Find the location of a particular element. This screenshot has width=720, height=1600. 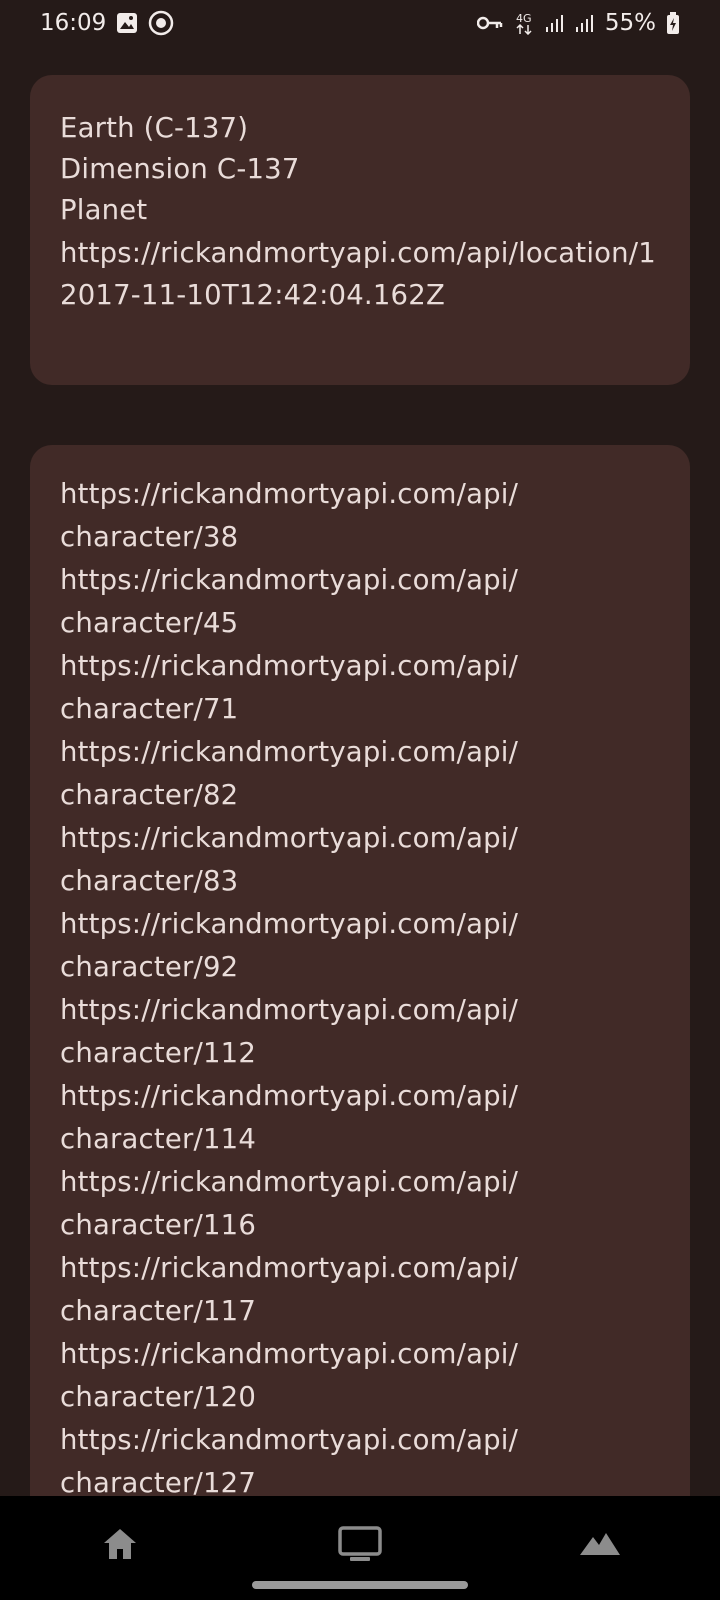

monitor-icon is located at coordinates (360, 1546).